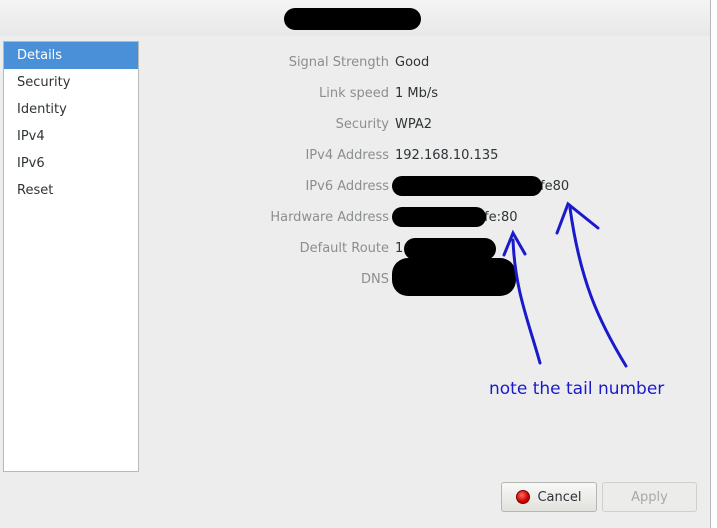 Image resolution: width=717 pixels, height=528 pixels. Describe the element at coordinates (565, 284) in the screenshot. I see `annotation-arrows` at that location.